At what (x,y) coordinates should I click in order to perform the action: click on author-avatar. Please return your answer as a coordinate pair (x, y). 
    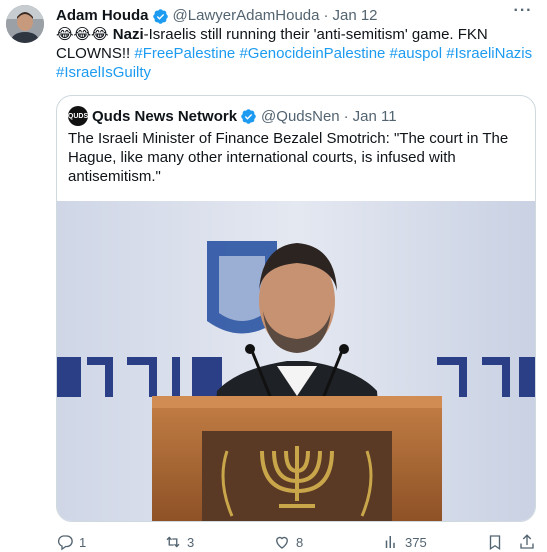
    Looking at the image, I should click on (25, 24).